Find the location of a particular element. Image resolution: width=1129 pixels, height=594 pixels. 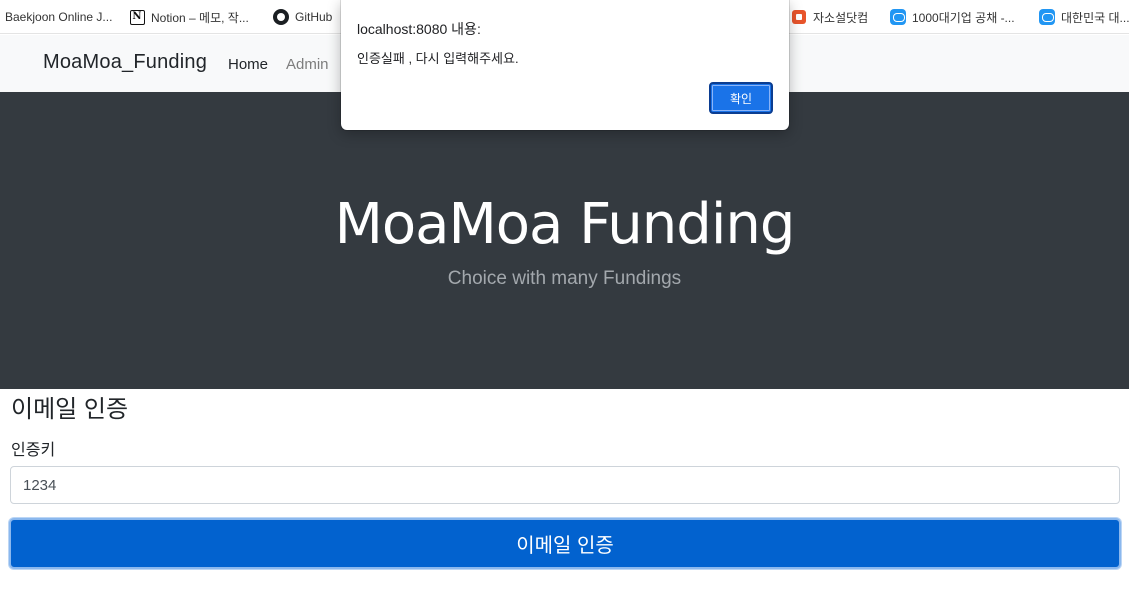

auth-key-input is located at coordinates (565, 485).